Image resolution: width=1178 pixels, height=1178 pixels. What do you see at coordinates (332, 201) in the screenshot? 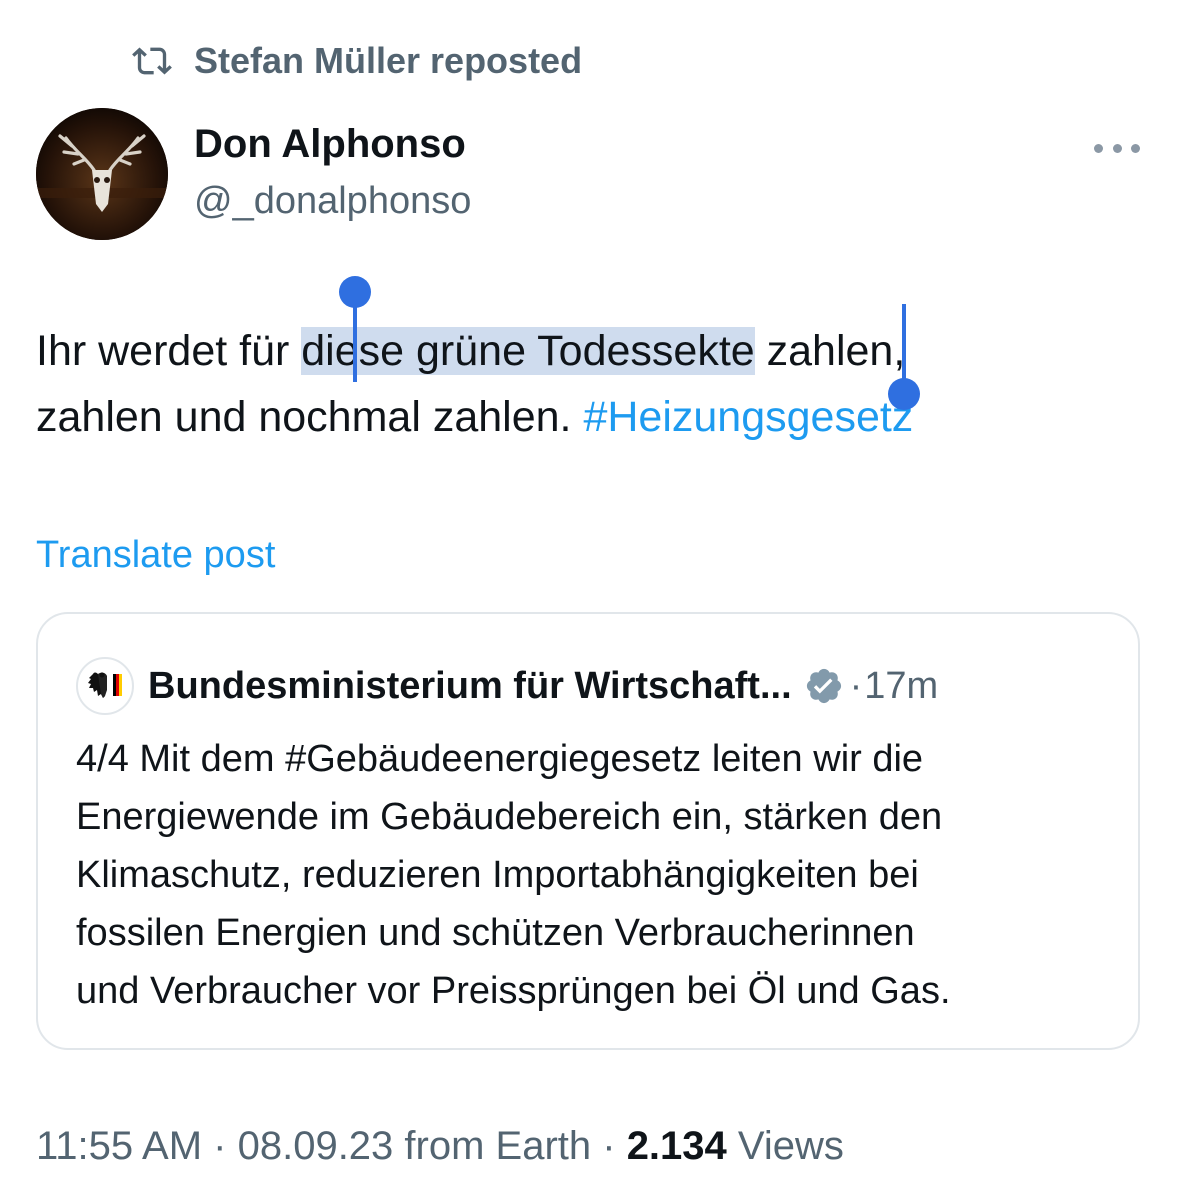
I see `author-handle: @_donalphonso` at bounding box center [332, 201].